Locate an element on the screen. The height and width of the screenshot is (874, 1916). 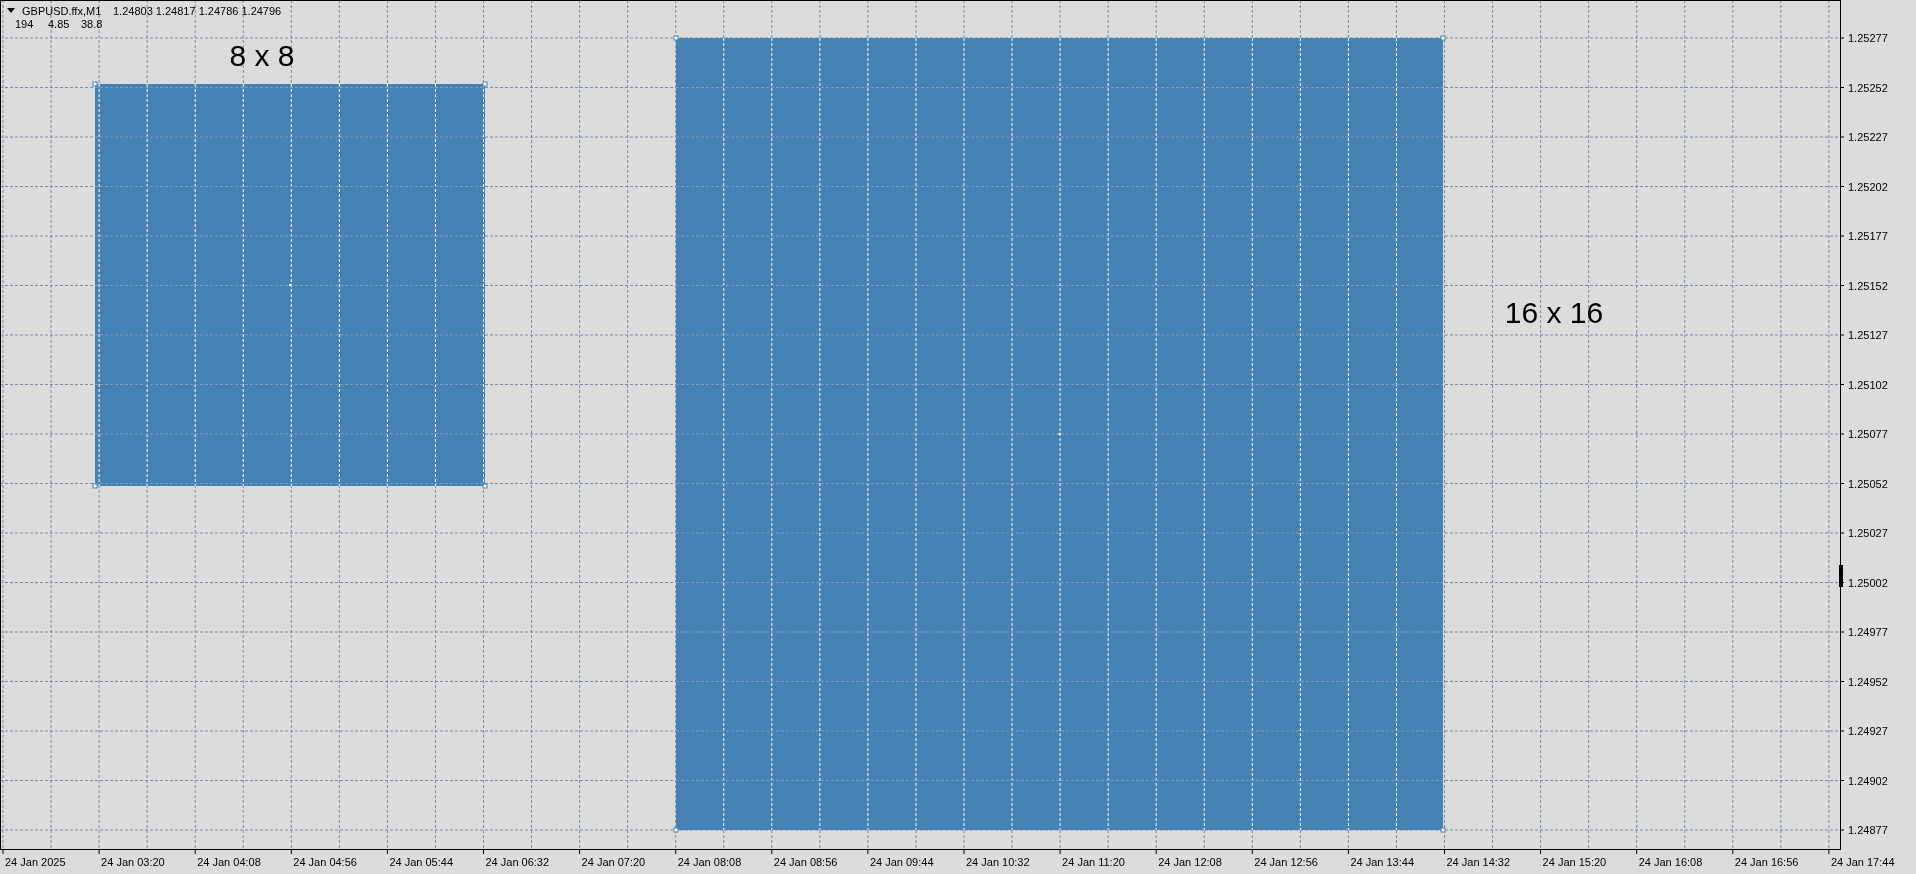
annotation-text: 8 x 8 is located at coordinates (262, 55).